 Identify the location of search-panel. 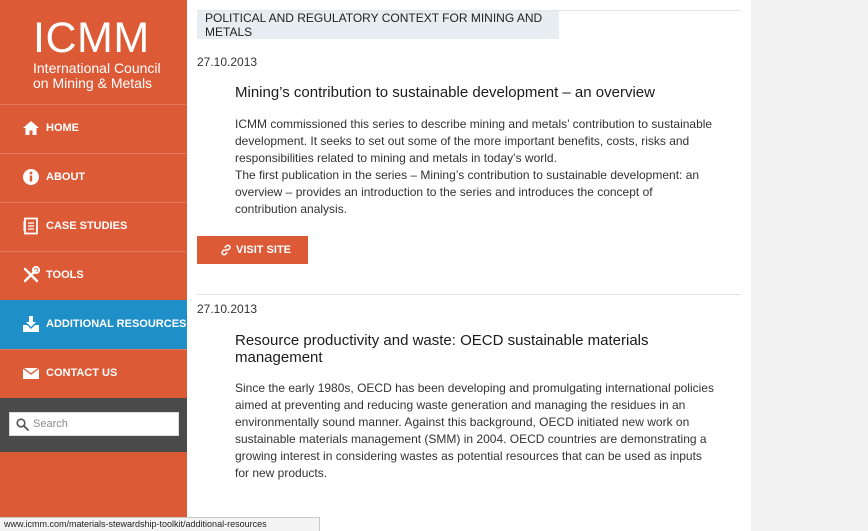
(93, 425).